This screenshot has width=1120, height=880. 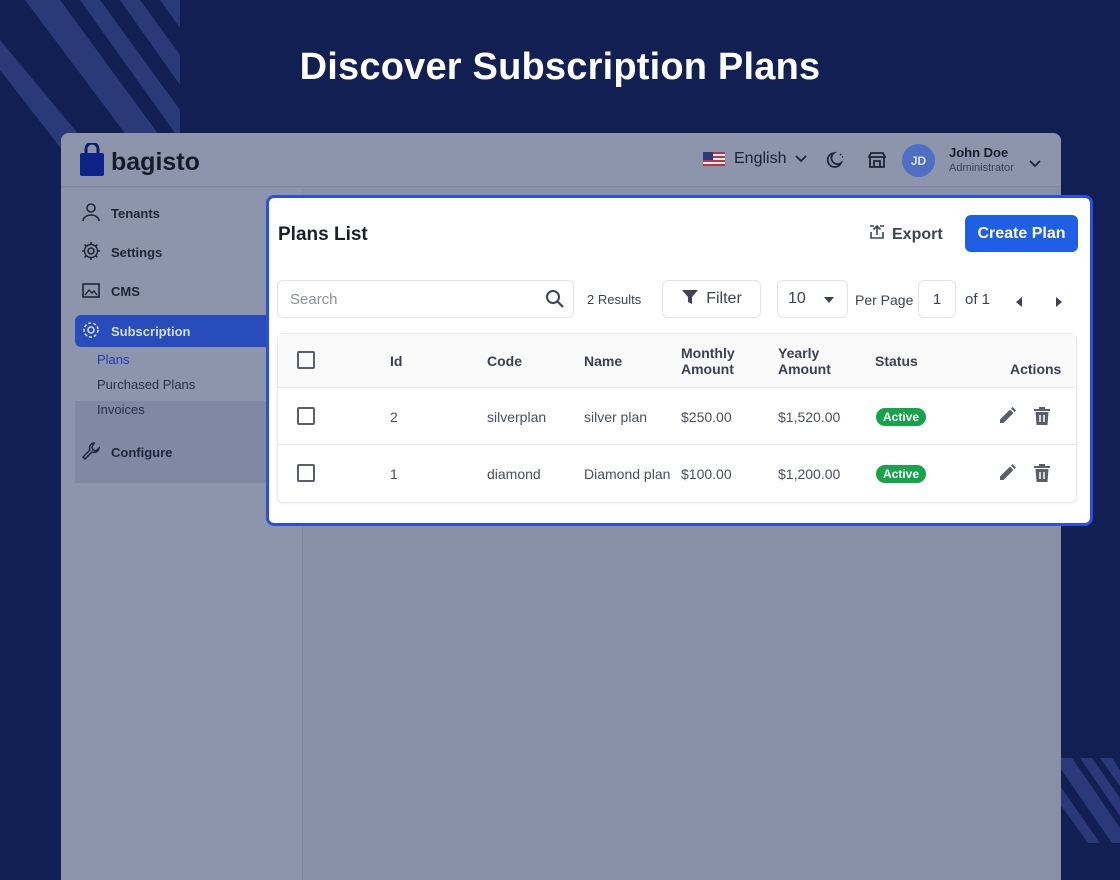 I want to click on results-count: 2 Results, so click(x=614, y=299).